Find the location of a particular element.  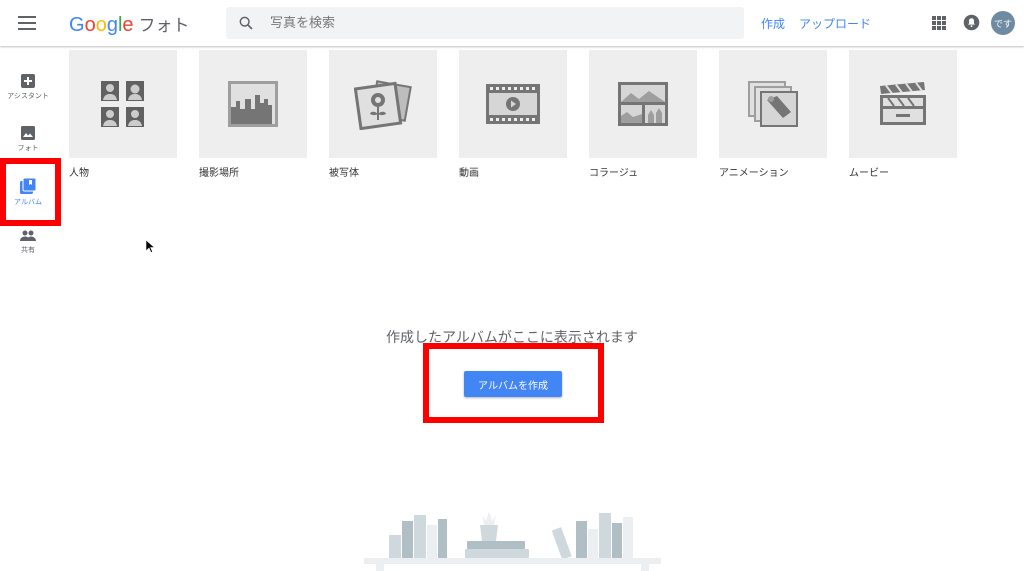

nav-albums: アルバム is located at coordinates (28, 198).